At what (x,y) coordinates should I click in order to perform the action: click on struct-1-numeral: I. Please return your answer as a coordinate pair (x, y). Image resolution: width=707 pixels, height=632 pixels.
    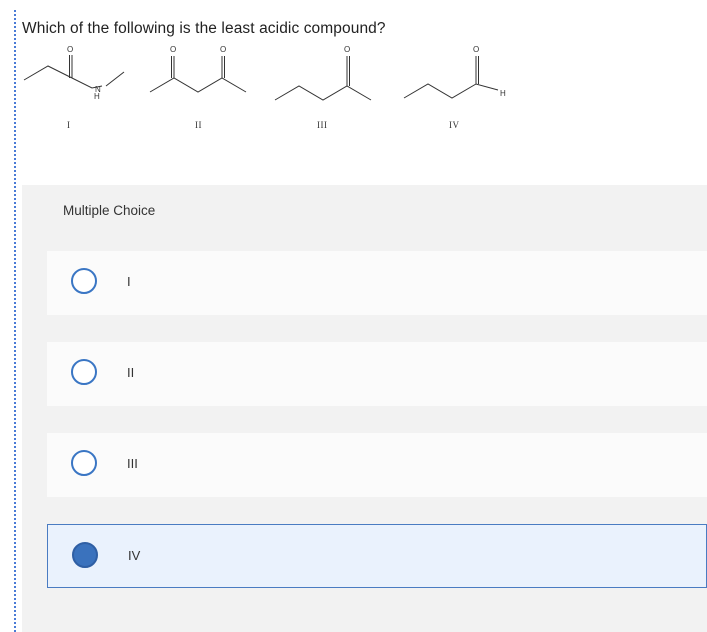
    Looking at the image, I should click on (69, 125).